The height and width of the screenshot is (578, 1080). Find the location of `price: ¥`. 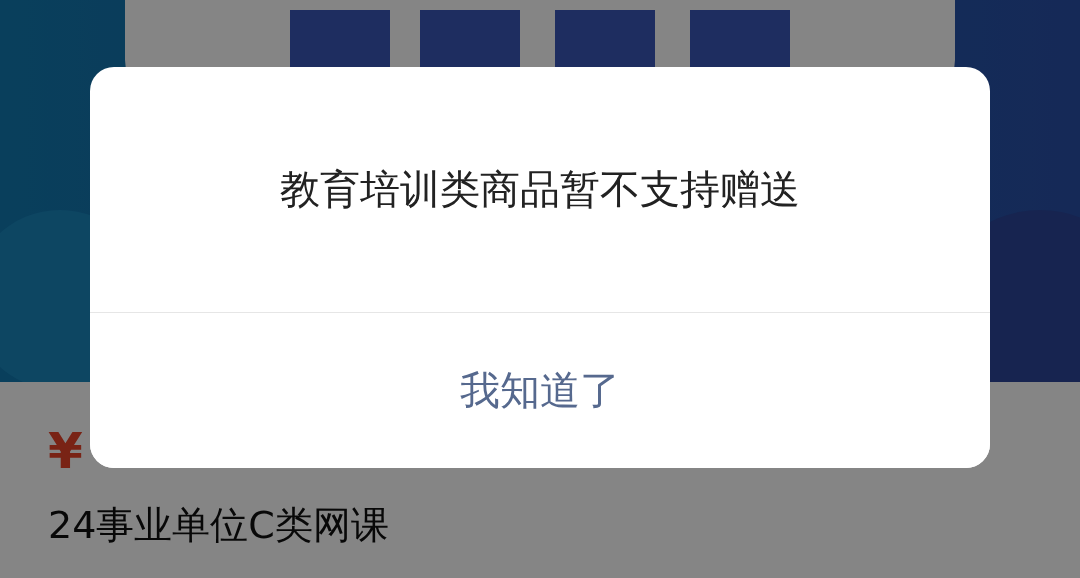

price: ¥ is located at coordinates (66, 451).